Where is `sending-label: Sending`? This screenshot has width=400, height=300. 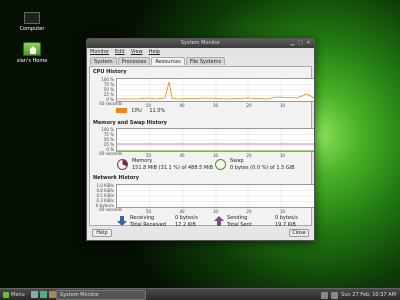
sending-label: Sending is located at coordinates (237, 218).